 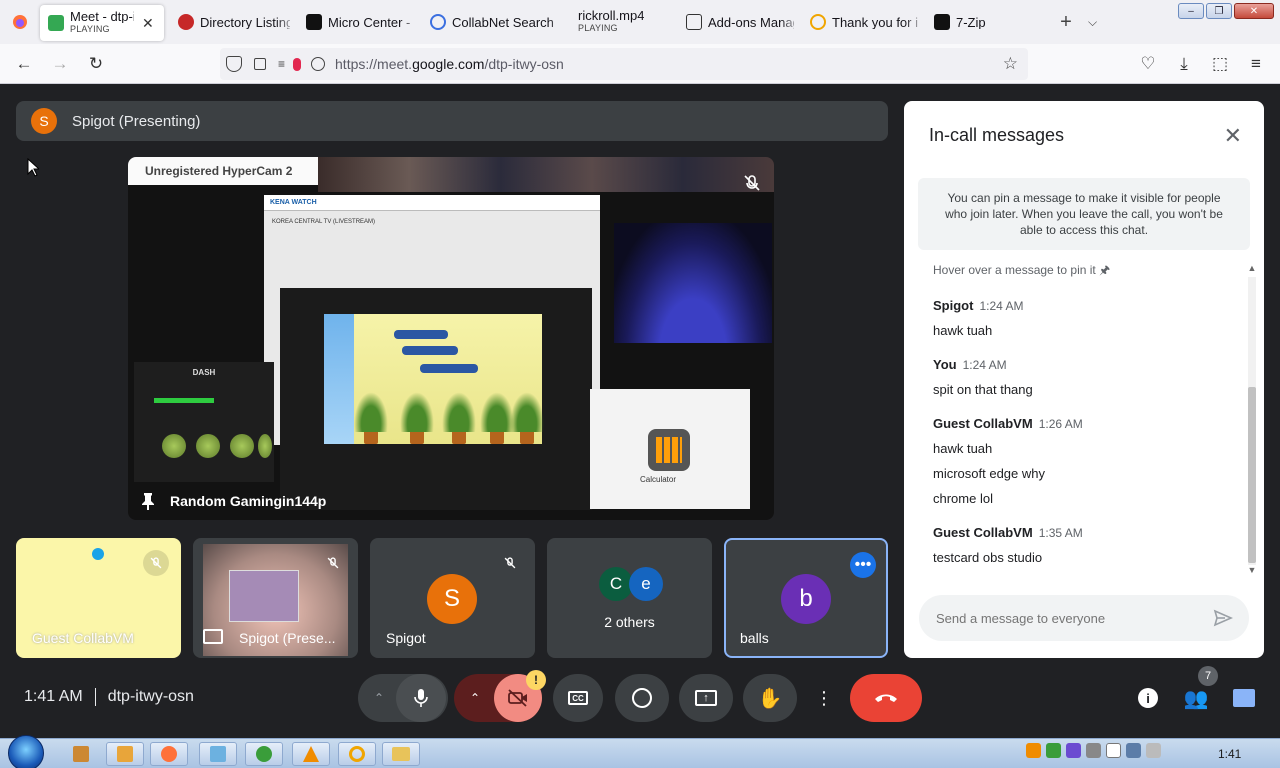 I want to click on minimize-icon: –, so click(x=1191, y=11).